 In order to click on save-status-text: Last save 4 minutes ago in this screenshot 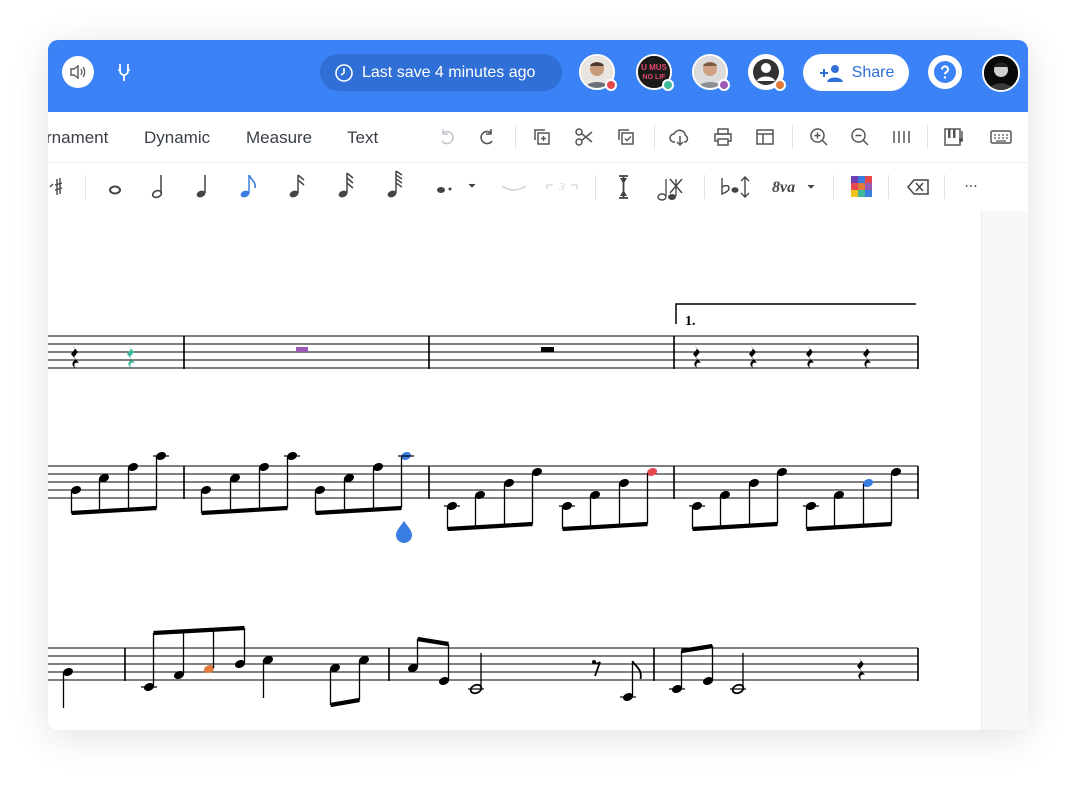, I will do `click(449, 72)`.